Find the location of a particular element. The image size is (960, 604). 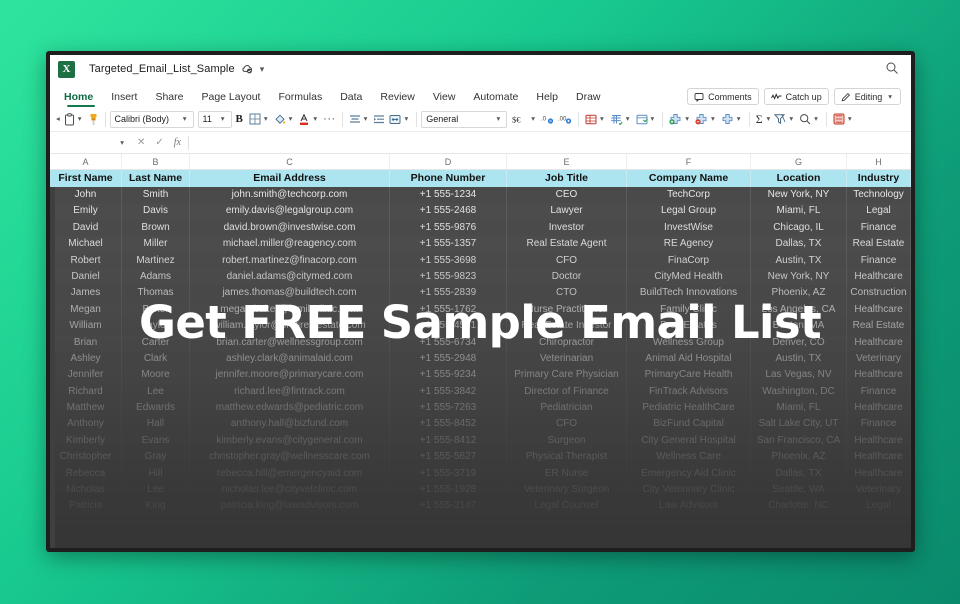

table-cell: Phoenix, AZ is located at coordinates (799, 457).